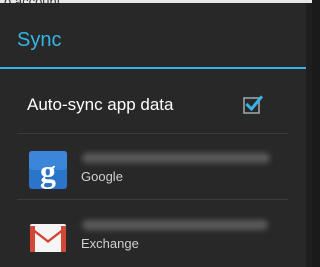 The height and width of the screenshot is (267, 320). What do you see at coordinates (253, 104) in the screenshot?
I see `auto-sync-checkbox` at bounding box center [253, 104].